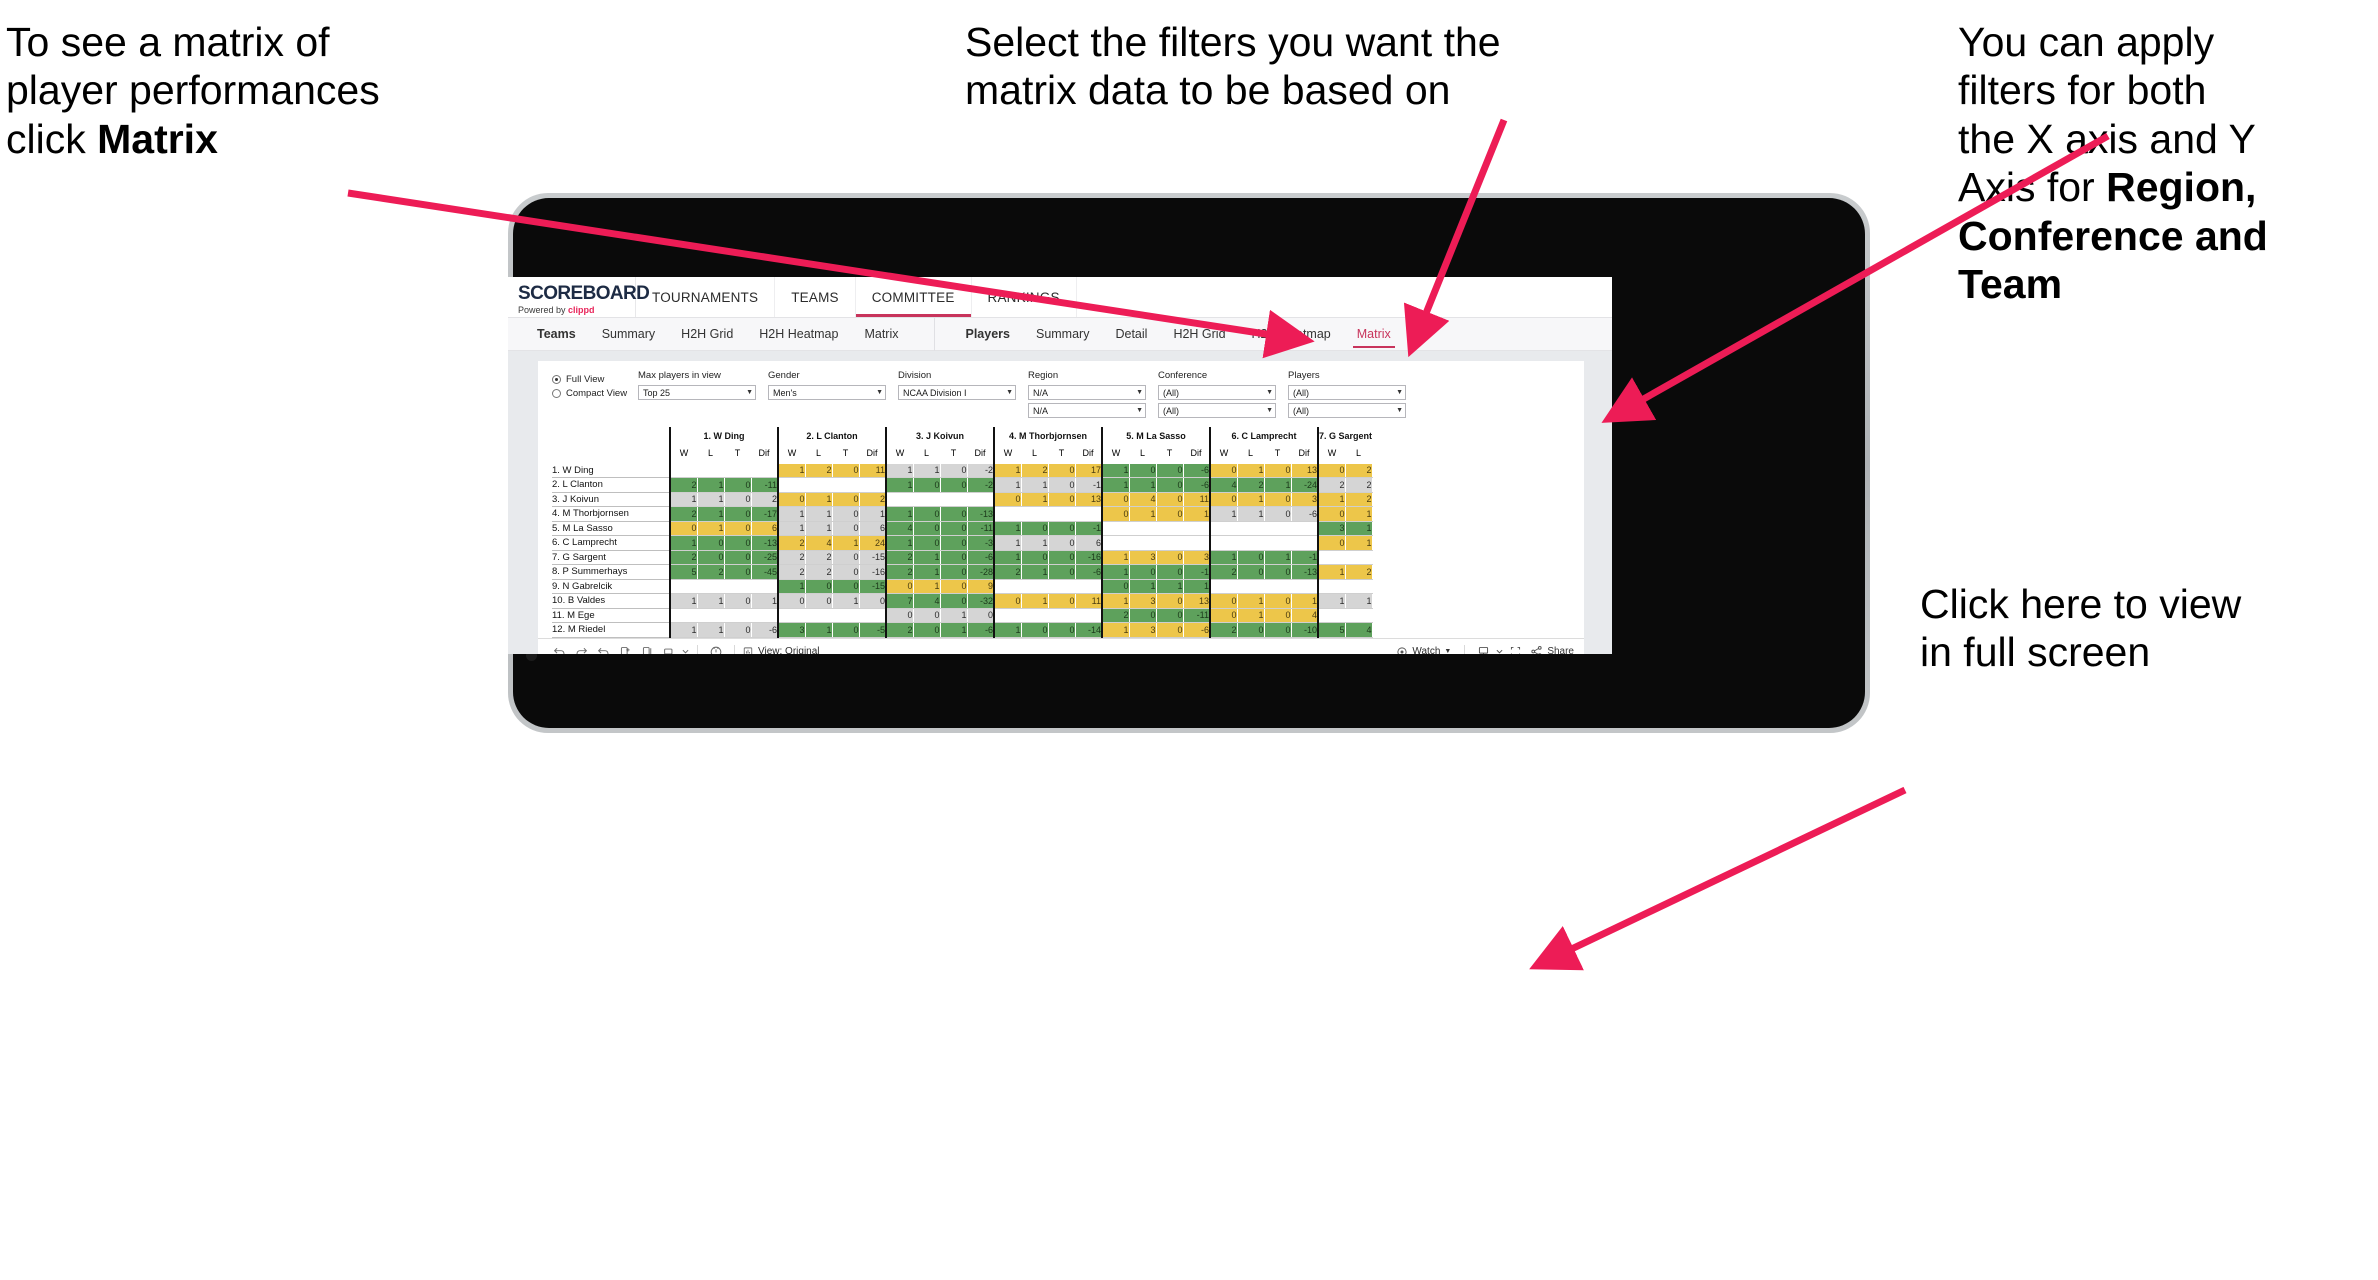  Describe the element at coordinates (962, 586) in the screenshot. I see `matrix-row: 9. N Gabrelcik 1 0 0 -15 0 1 0 9 0 1 1 1` at that location.